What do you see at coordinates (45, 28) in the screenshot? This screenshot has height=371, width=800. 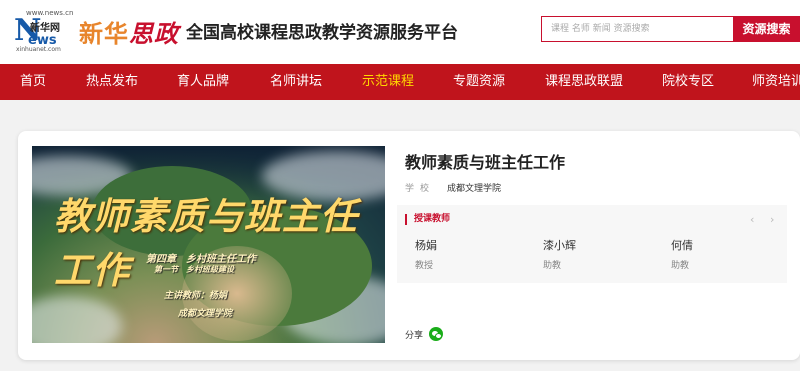 I see `logo-xinhuanet-text: 新华网` at bounding box center [45, 28].